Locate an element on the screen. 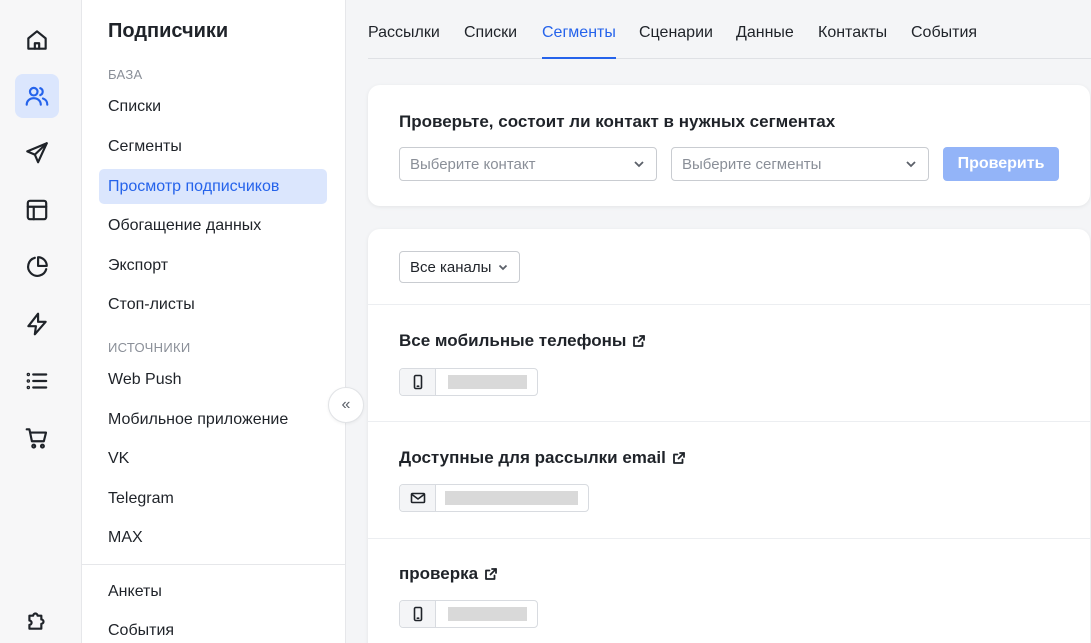 The image size is (1091, 643). icon-rail is located at coordinates (41, 321).